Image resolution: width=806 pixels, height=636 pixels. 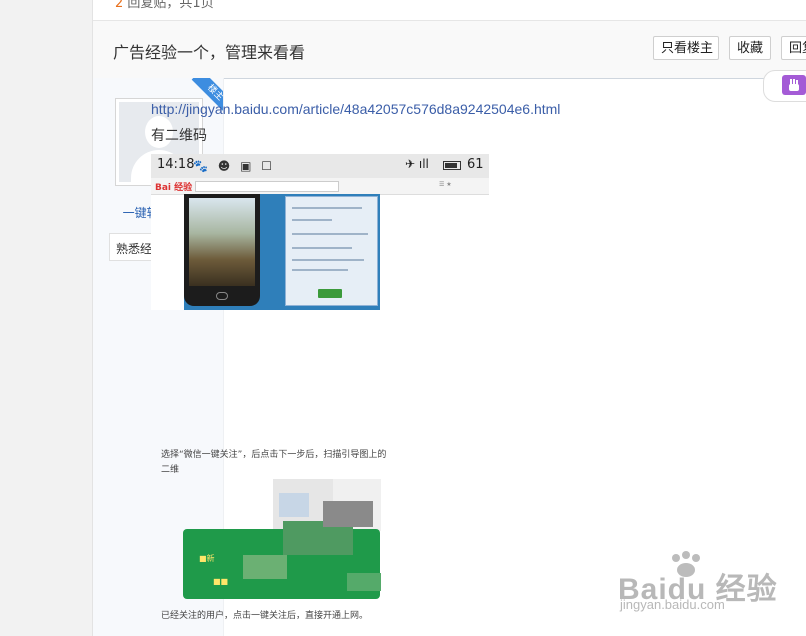 I want to click on reply-count-text: 回复贴，共1页, so click(x=170, y=5).